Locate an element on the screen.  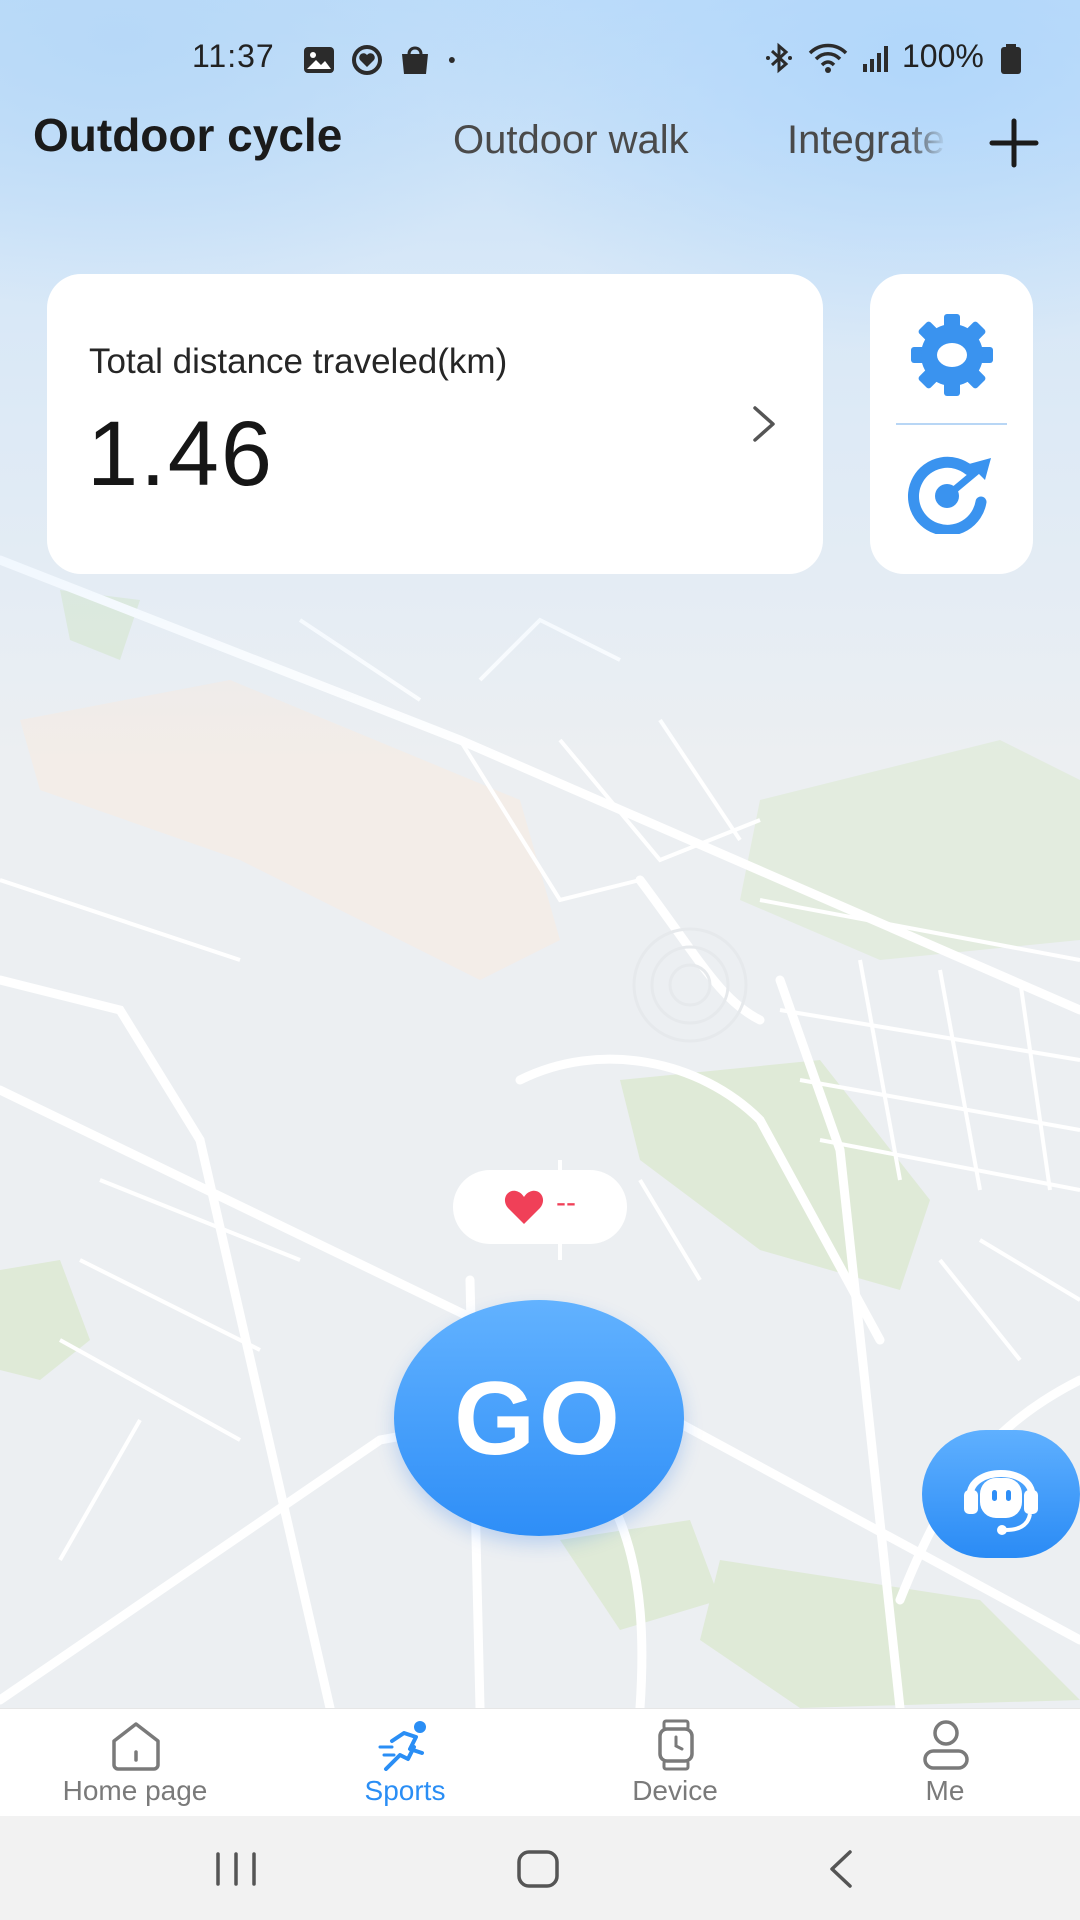
plus-icon is located at coordinates (1014, 143).